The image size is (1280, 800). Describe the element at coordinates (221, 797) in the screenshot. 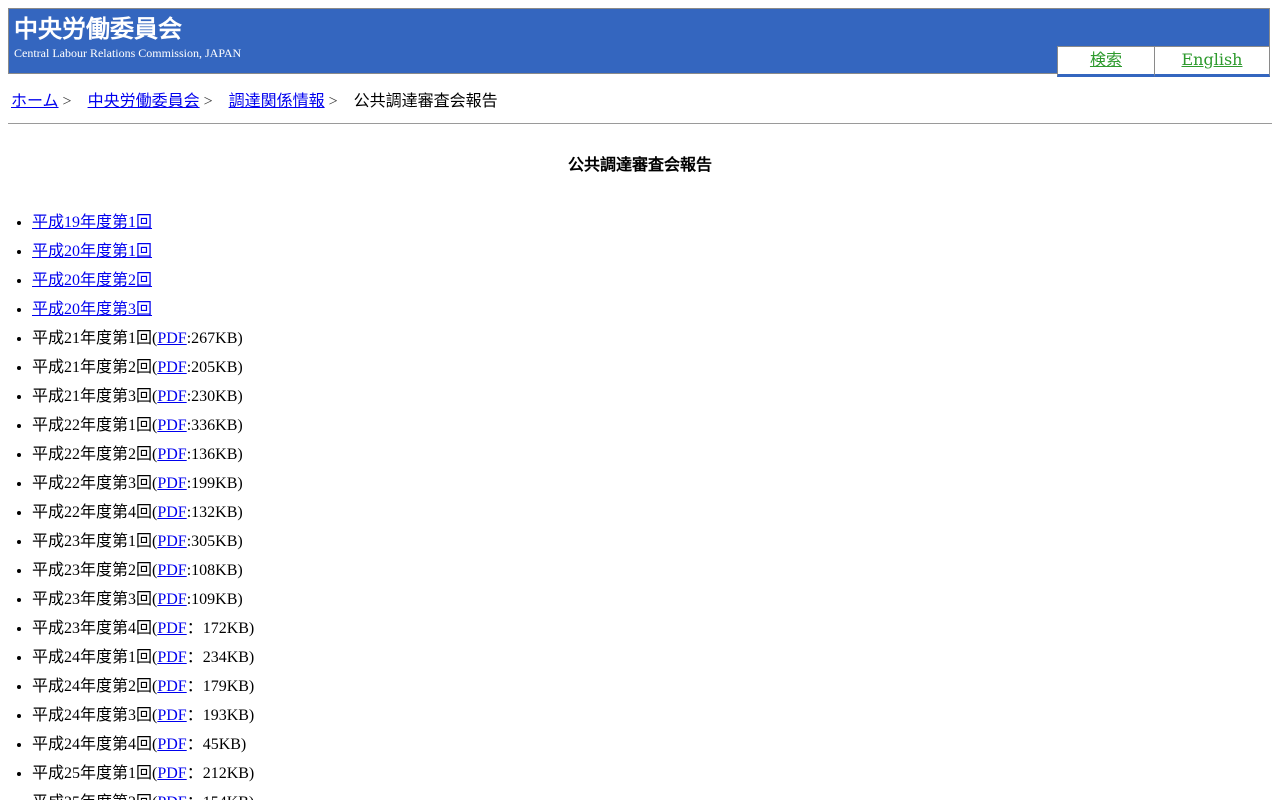

I see `file-size: ：154KB)` at that location.